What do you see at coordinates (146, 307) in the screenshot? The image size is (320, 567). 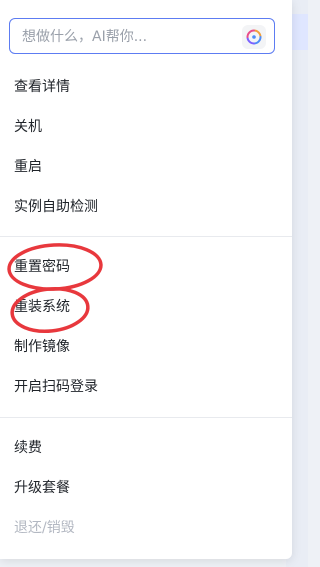 I see `menu-item-reinstall-system: 重装系统` at bounding box center [146, 307].